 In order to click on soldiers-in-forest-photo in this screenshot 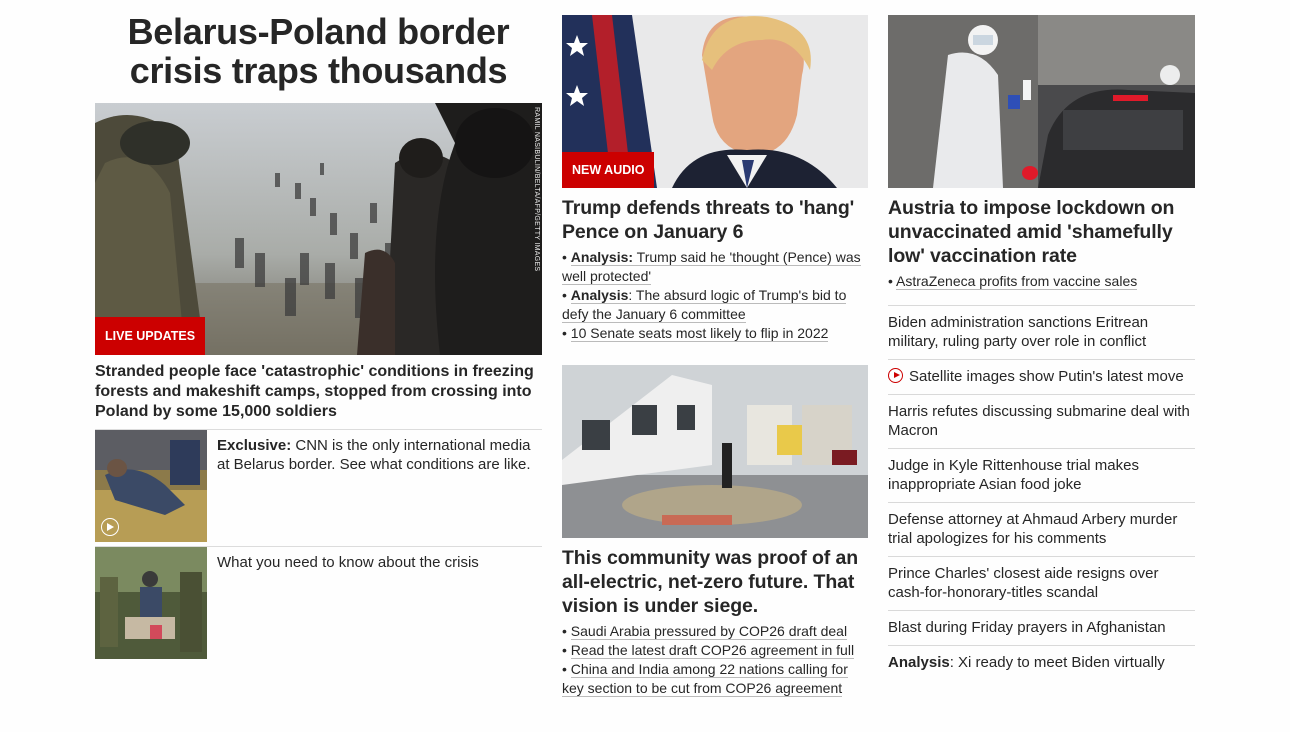, I will do `click(151, 603)`.